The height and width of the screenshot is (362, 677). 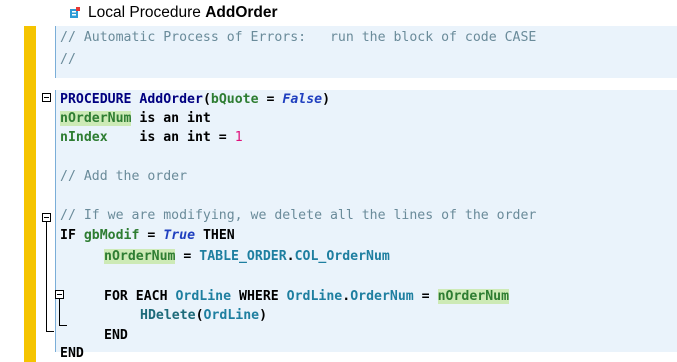 I want to click on hdelete-arg-ordline: OrdLine, so click(x=231, y=315).